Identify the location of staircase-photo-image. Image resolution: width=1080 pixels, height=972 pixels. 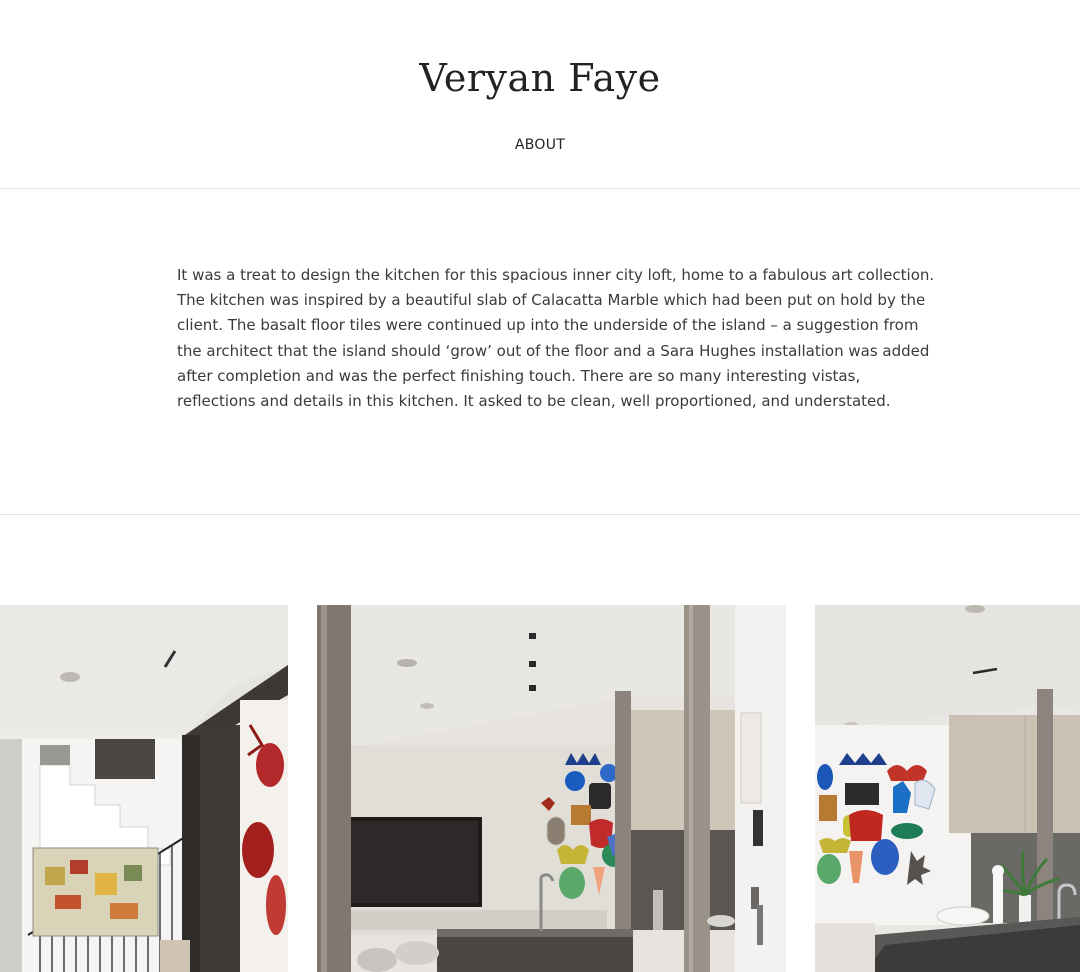
(144, 788).